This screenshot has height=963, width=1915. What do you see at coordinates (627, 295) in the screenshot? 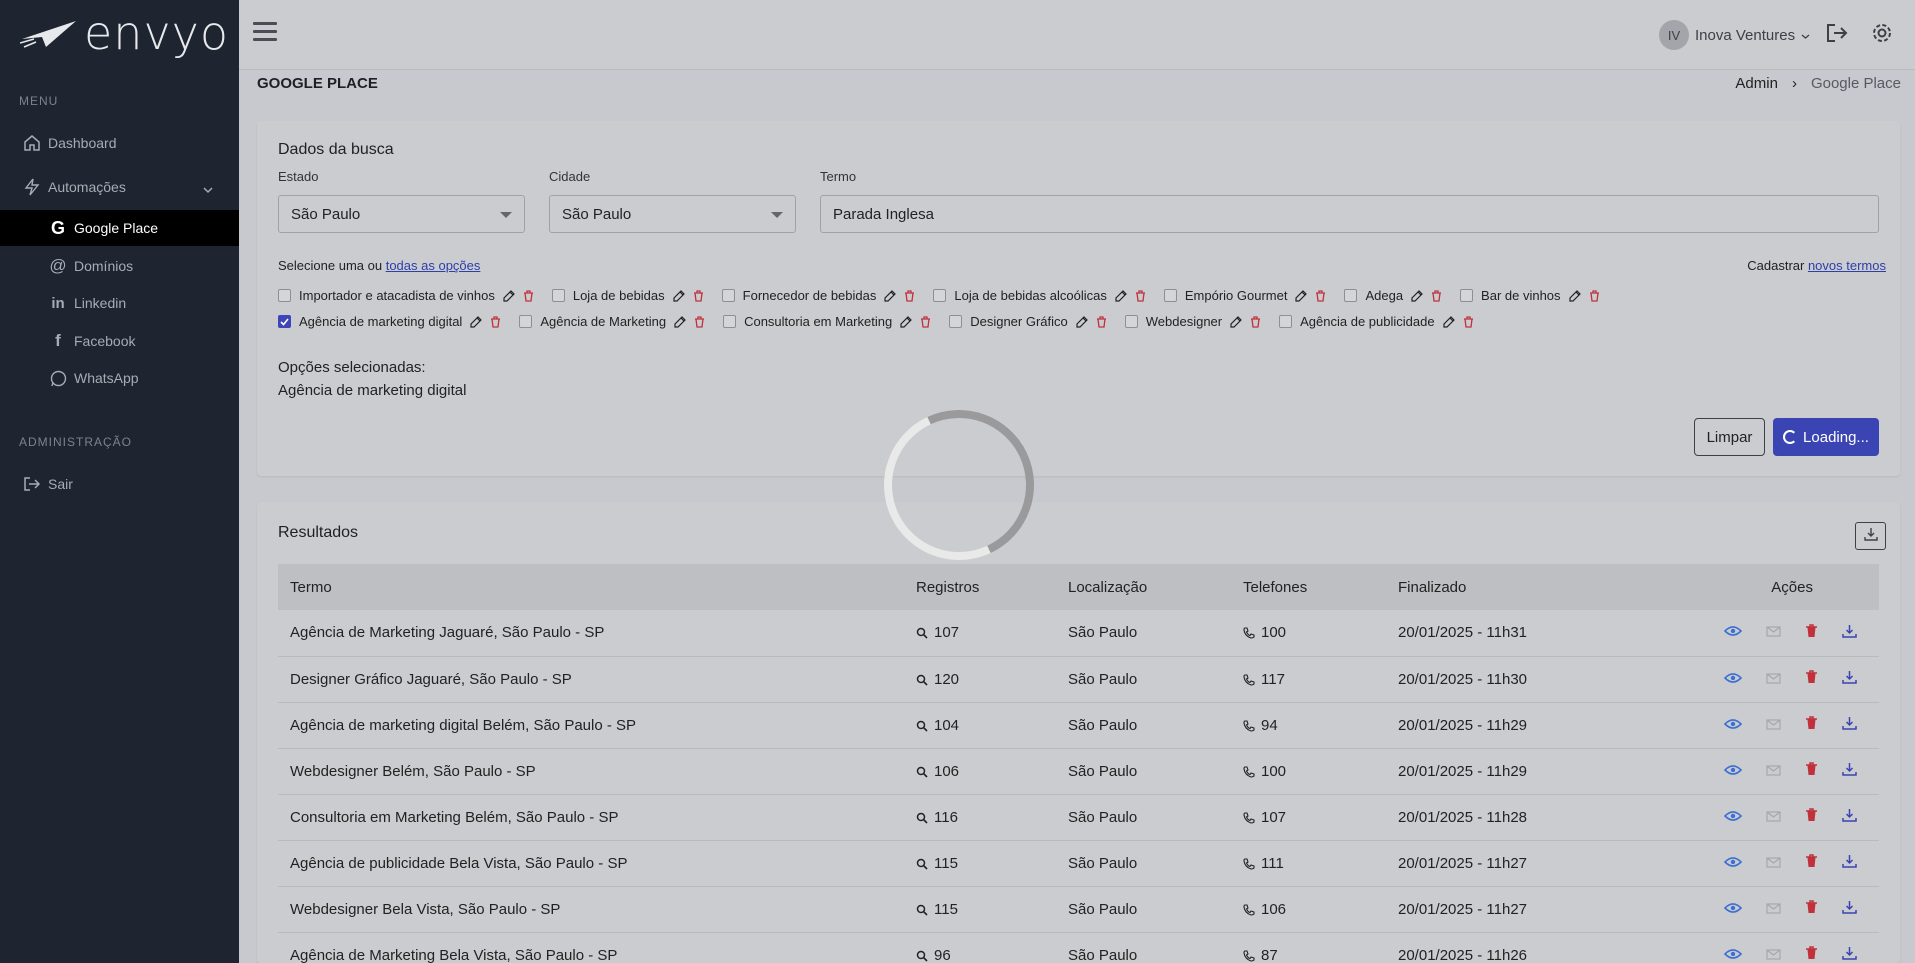
I see `option-item: Loja de bebidas` at bounding box center [627, 295].